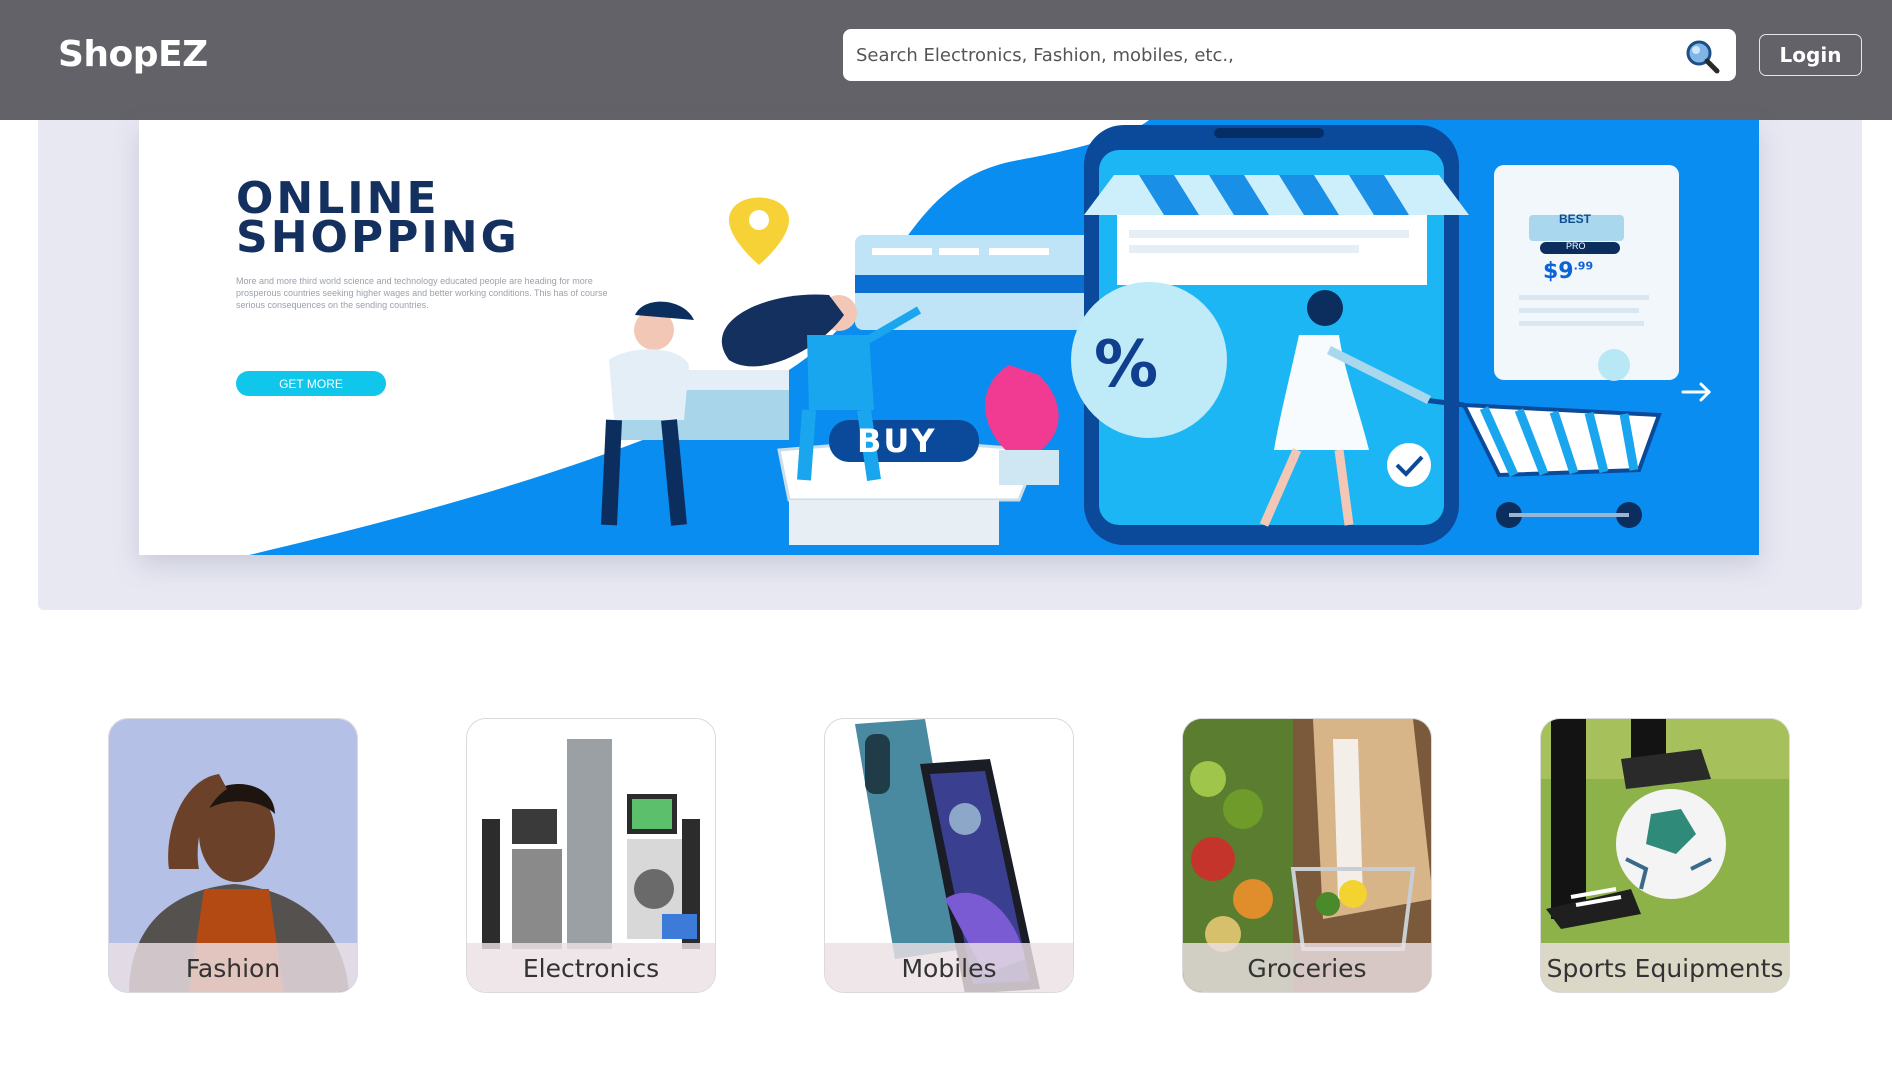  I want to click on get-more-button: GET MORE, so click(311, 383).